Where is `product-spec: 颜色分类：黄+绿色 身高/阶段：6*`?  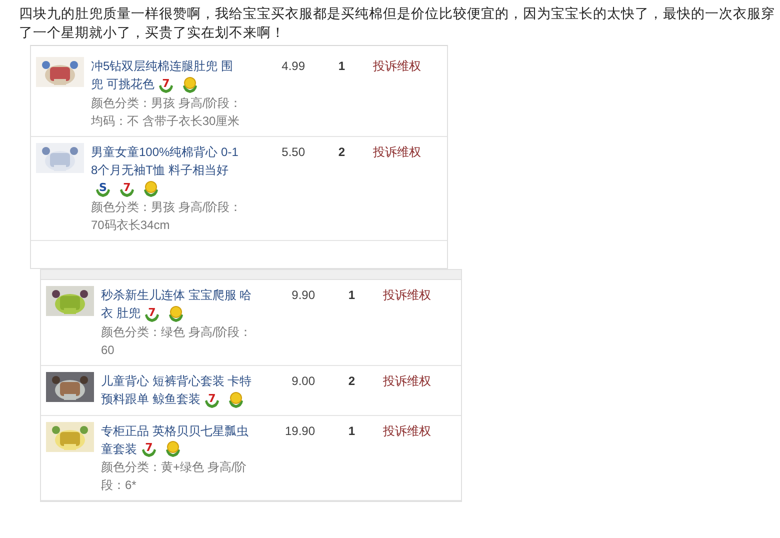 product-spec: 颜色分类：黄+绿色 身高/阶段：6* is located at coordinates (174, 476).